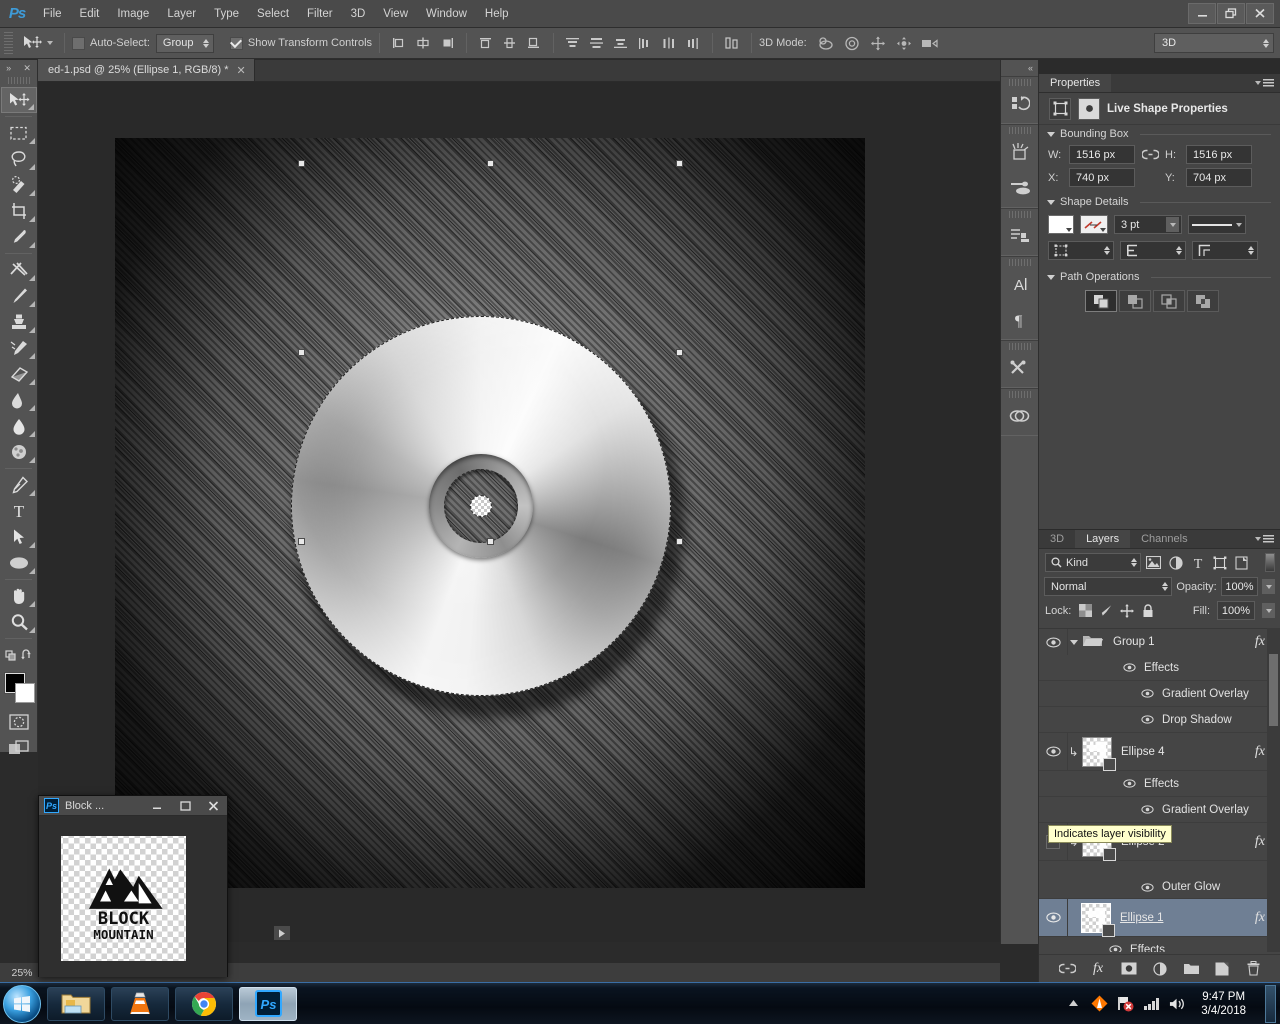  What do you see at coordinates (1270, 1003) in the screenshot?
I see `show-desktop-icon` at bounding box center [1270, 1003].